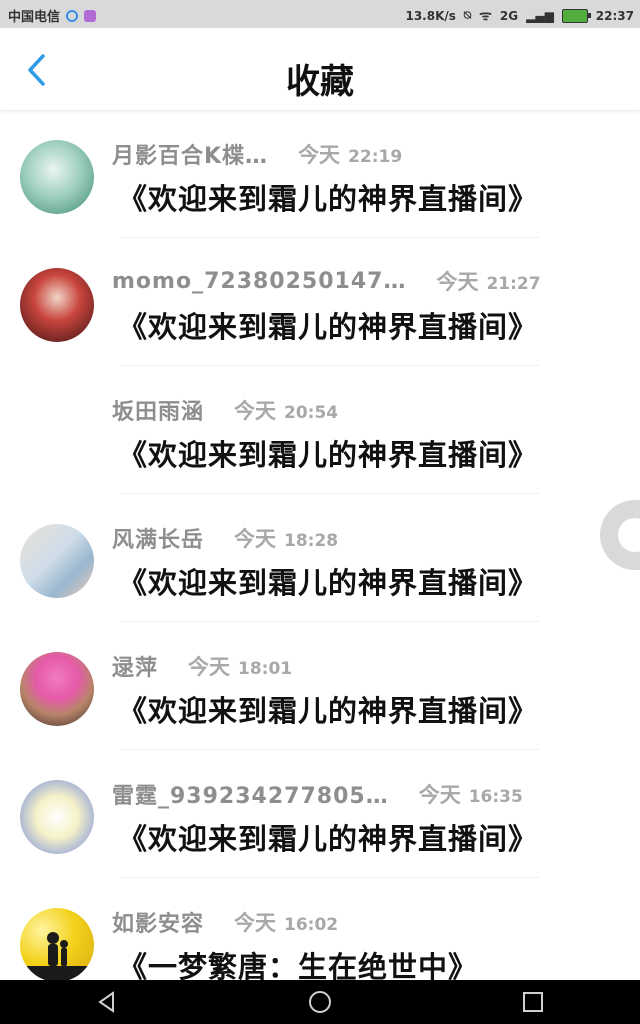 Image resolution: width=640 pixels, height=1024 pixels. What do you see at coordinates (576, 15) in the screenshot?
I see `battery-icon` at bounding box center [576, 15].